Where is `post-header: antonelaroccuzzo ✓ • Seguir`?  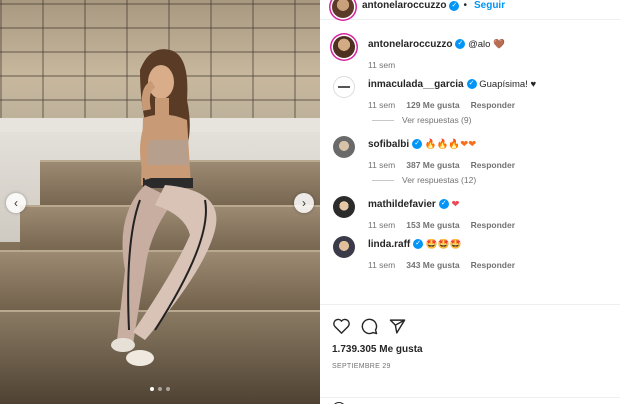 post-header: antonelaroccuzzo ✓ • Seguir is located at coordinates (470, 10).